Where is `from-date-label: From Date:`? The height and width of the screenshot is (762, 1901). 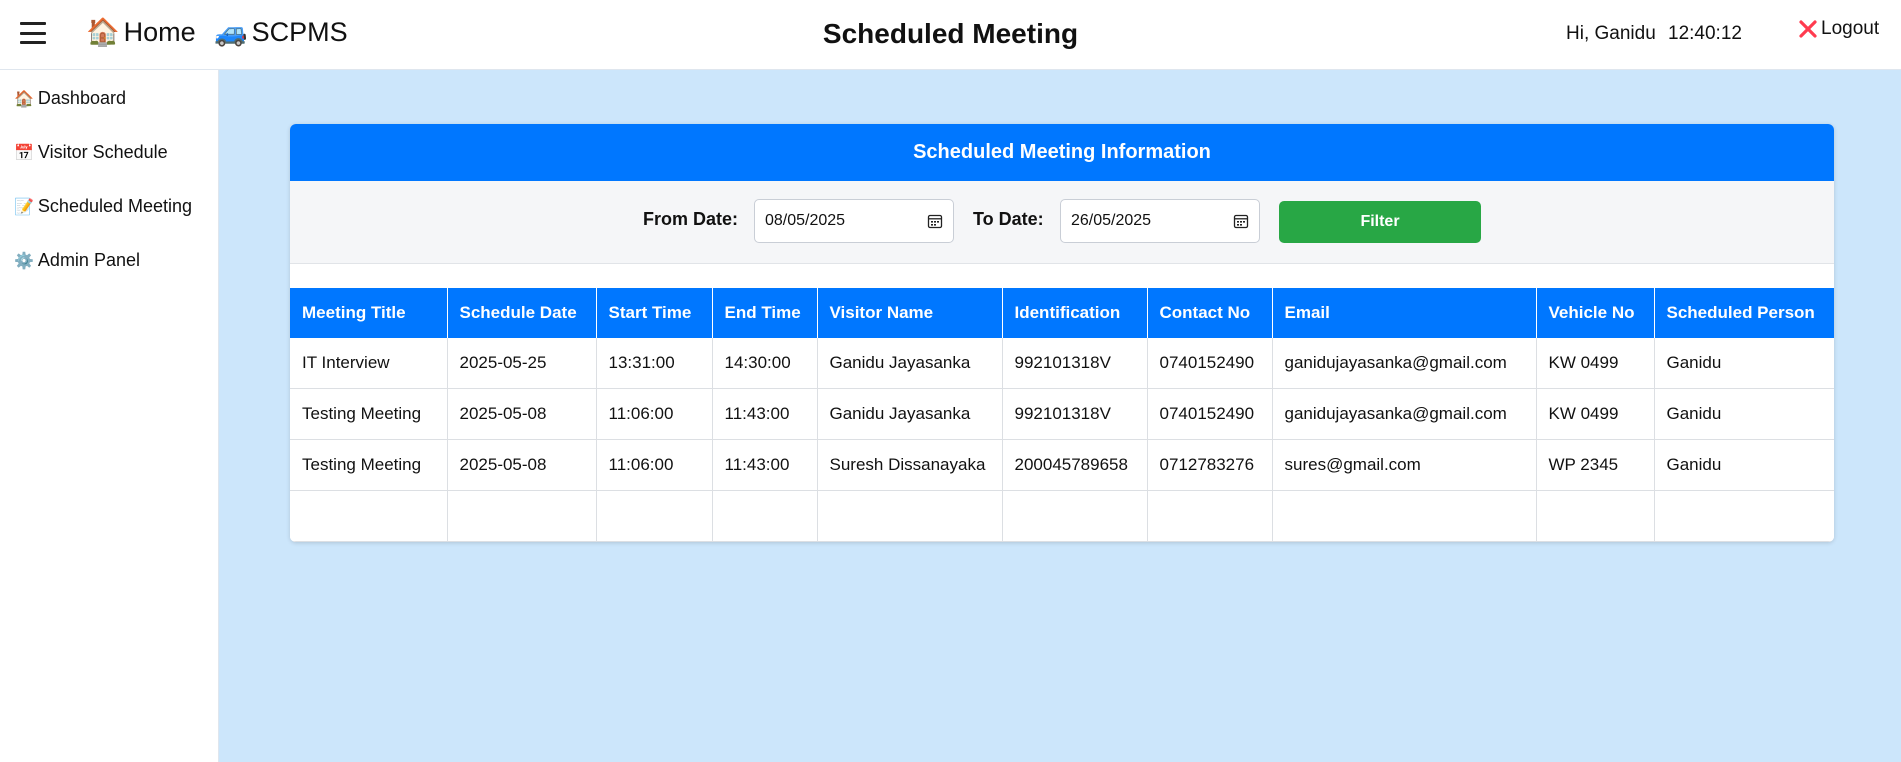
from-date-label: From Date: is located at coordinates (691, 219).